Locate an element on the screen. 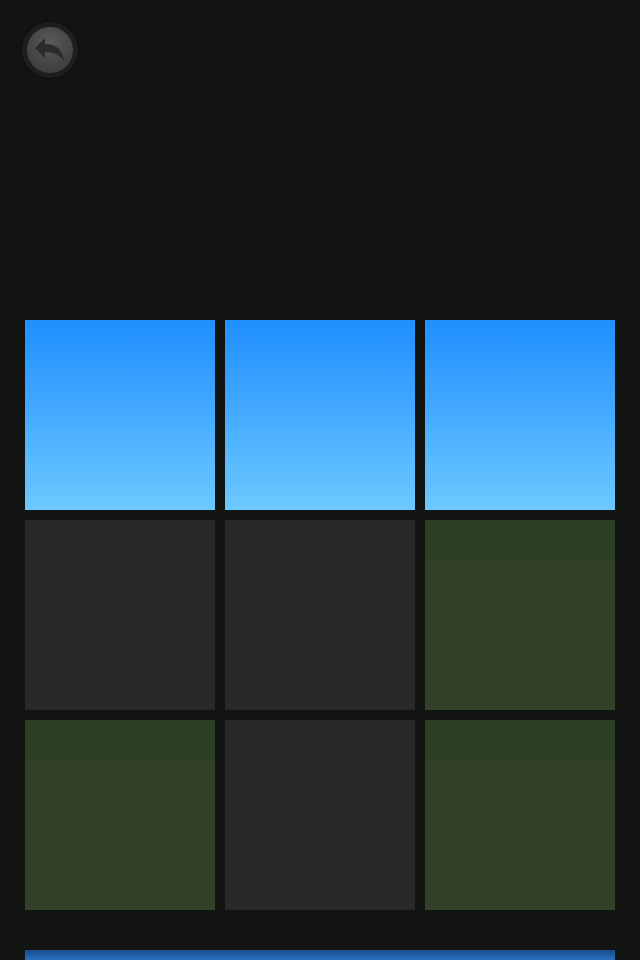 Image resolution: width=640 pixels, height=960 pixels. bottom-bar is located at coordinates (320, 955).